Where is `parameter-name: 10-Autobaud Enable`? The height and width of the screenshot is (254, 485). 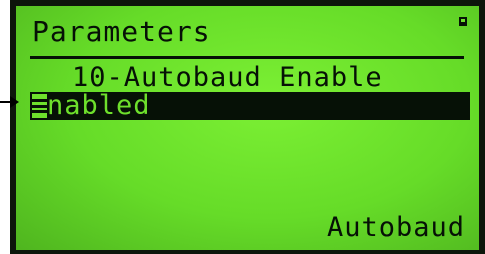
parameter-name: 10-Autobaud Enable is located at coordinates (227, 77).